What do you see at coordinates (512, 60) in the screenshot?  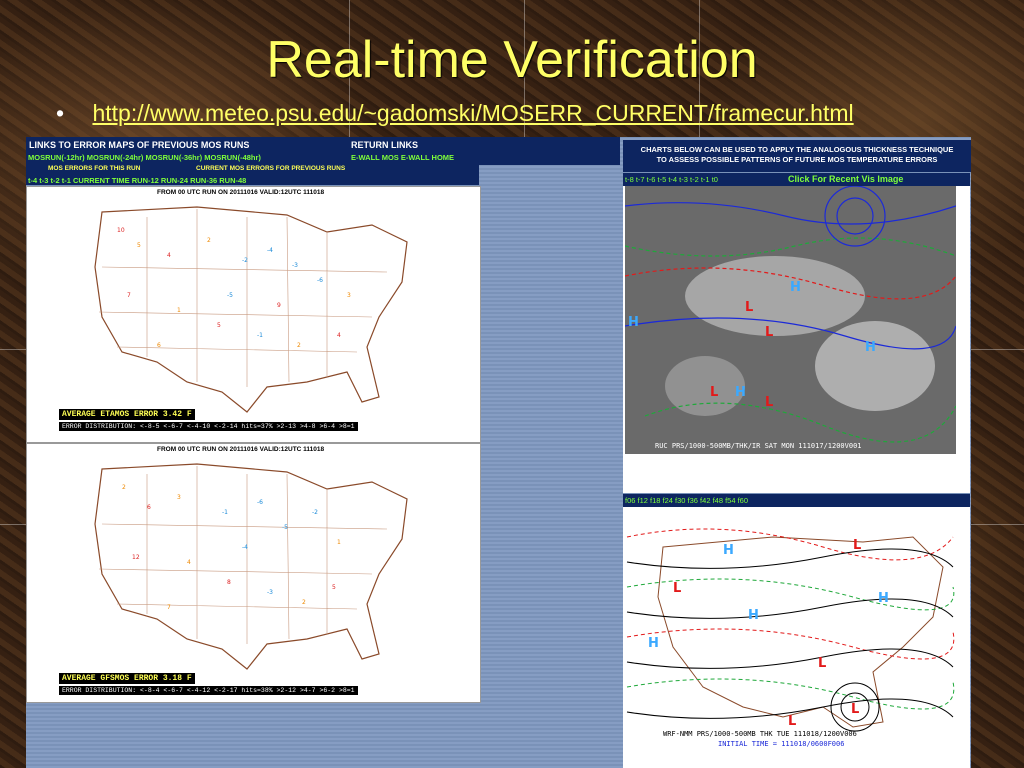 I see `slide-title: Real-time Verification` at bounding box center [512, 60].